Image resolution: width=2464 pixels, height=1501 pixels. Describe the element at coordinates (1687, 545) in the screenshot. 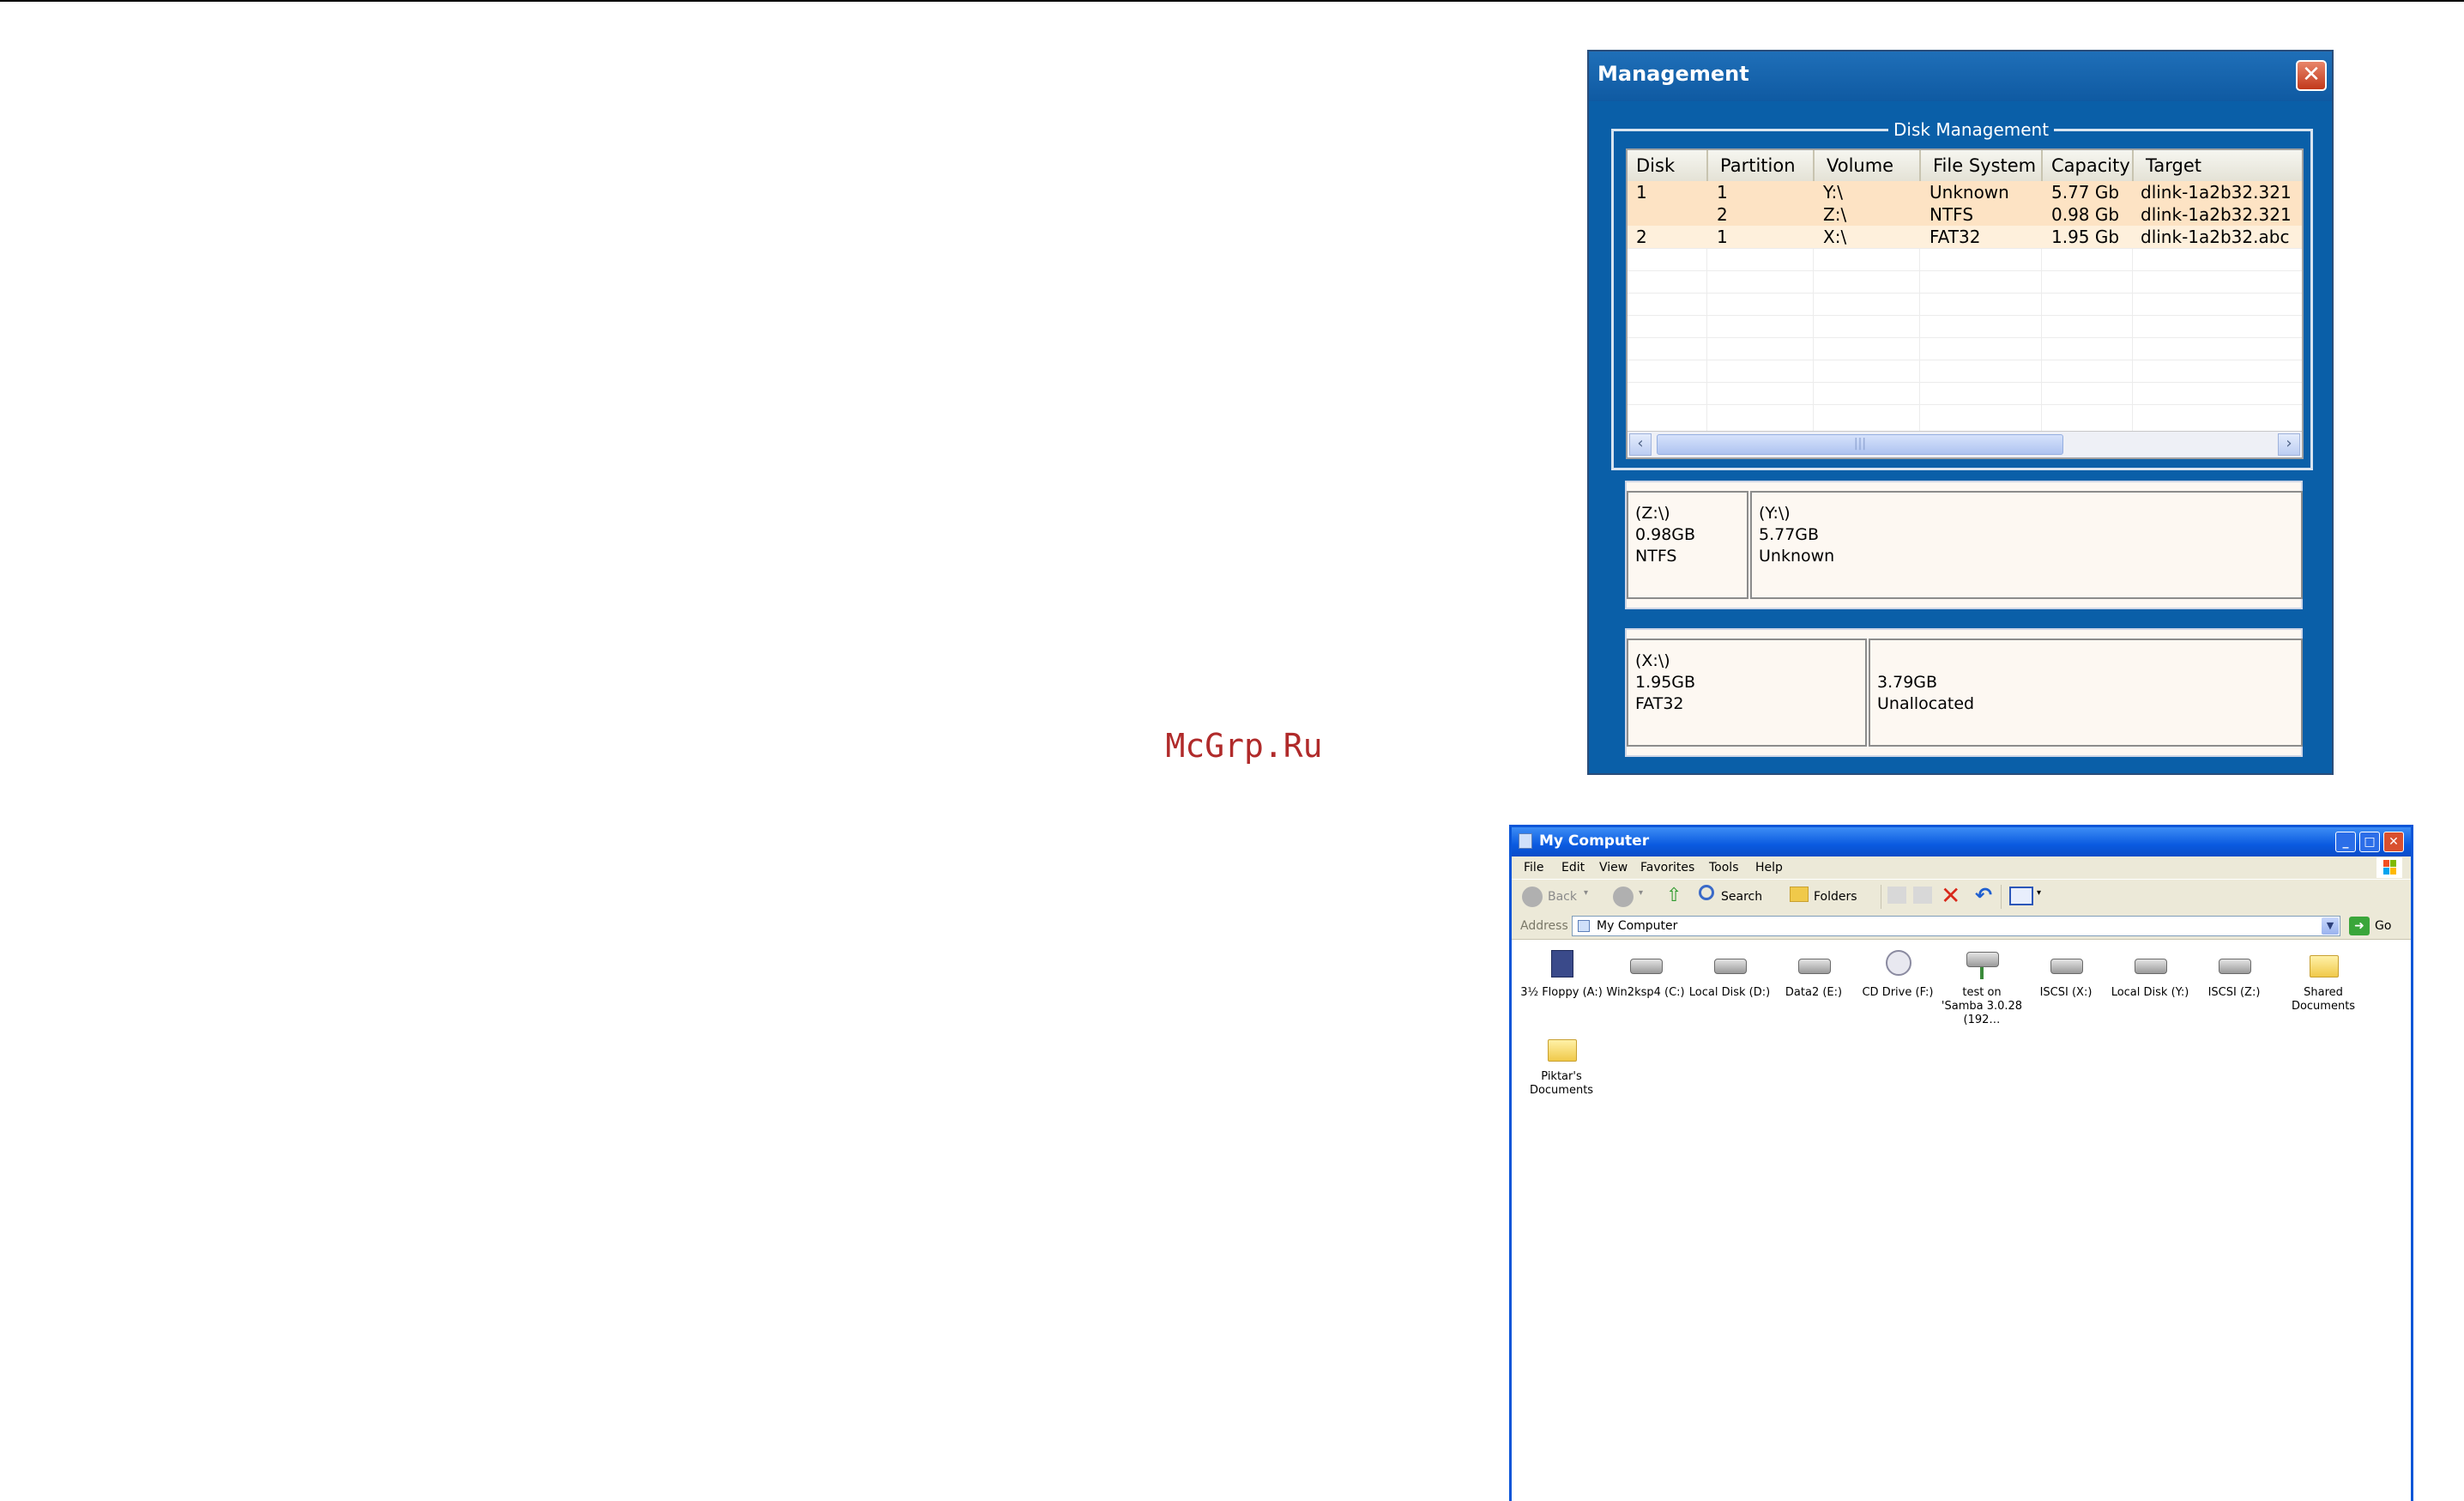

I see `partition-z: (Z:\) 0.98GB NTFS` at that location.